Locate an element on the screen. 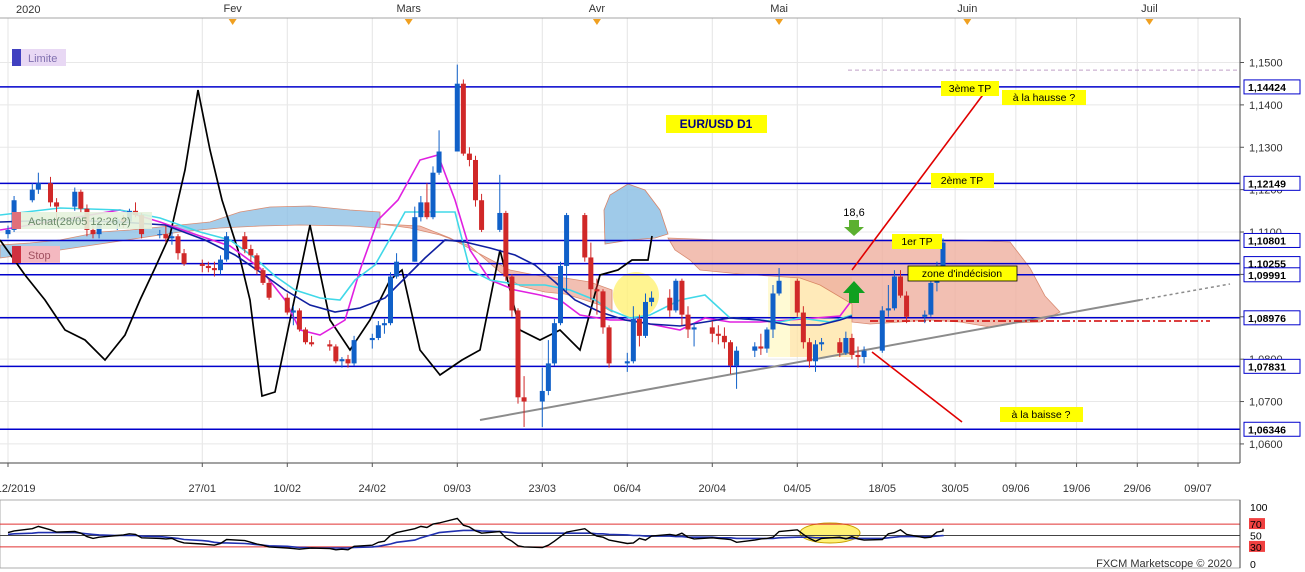 The image size is (1305, 572). tp3-label: 3ème TP is located at coordinates (970, 89).